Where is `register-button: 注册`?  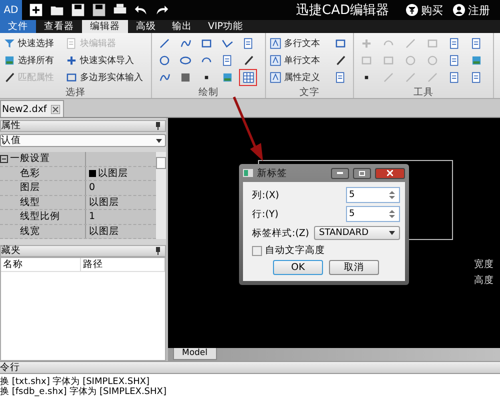 register-button: 注册 is located at coordinates (471, 10).